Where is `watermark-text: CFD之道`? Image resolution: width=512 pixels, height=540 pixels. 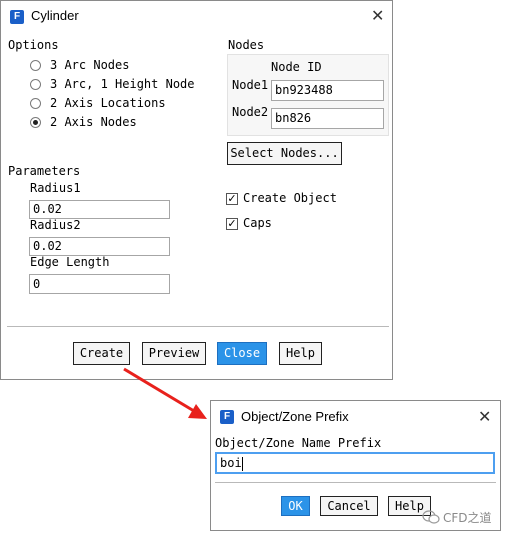 watermark-text: CFD之道 is located at coordinates (467, 518).